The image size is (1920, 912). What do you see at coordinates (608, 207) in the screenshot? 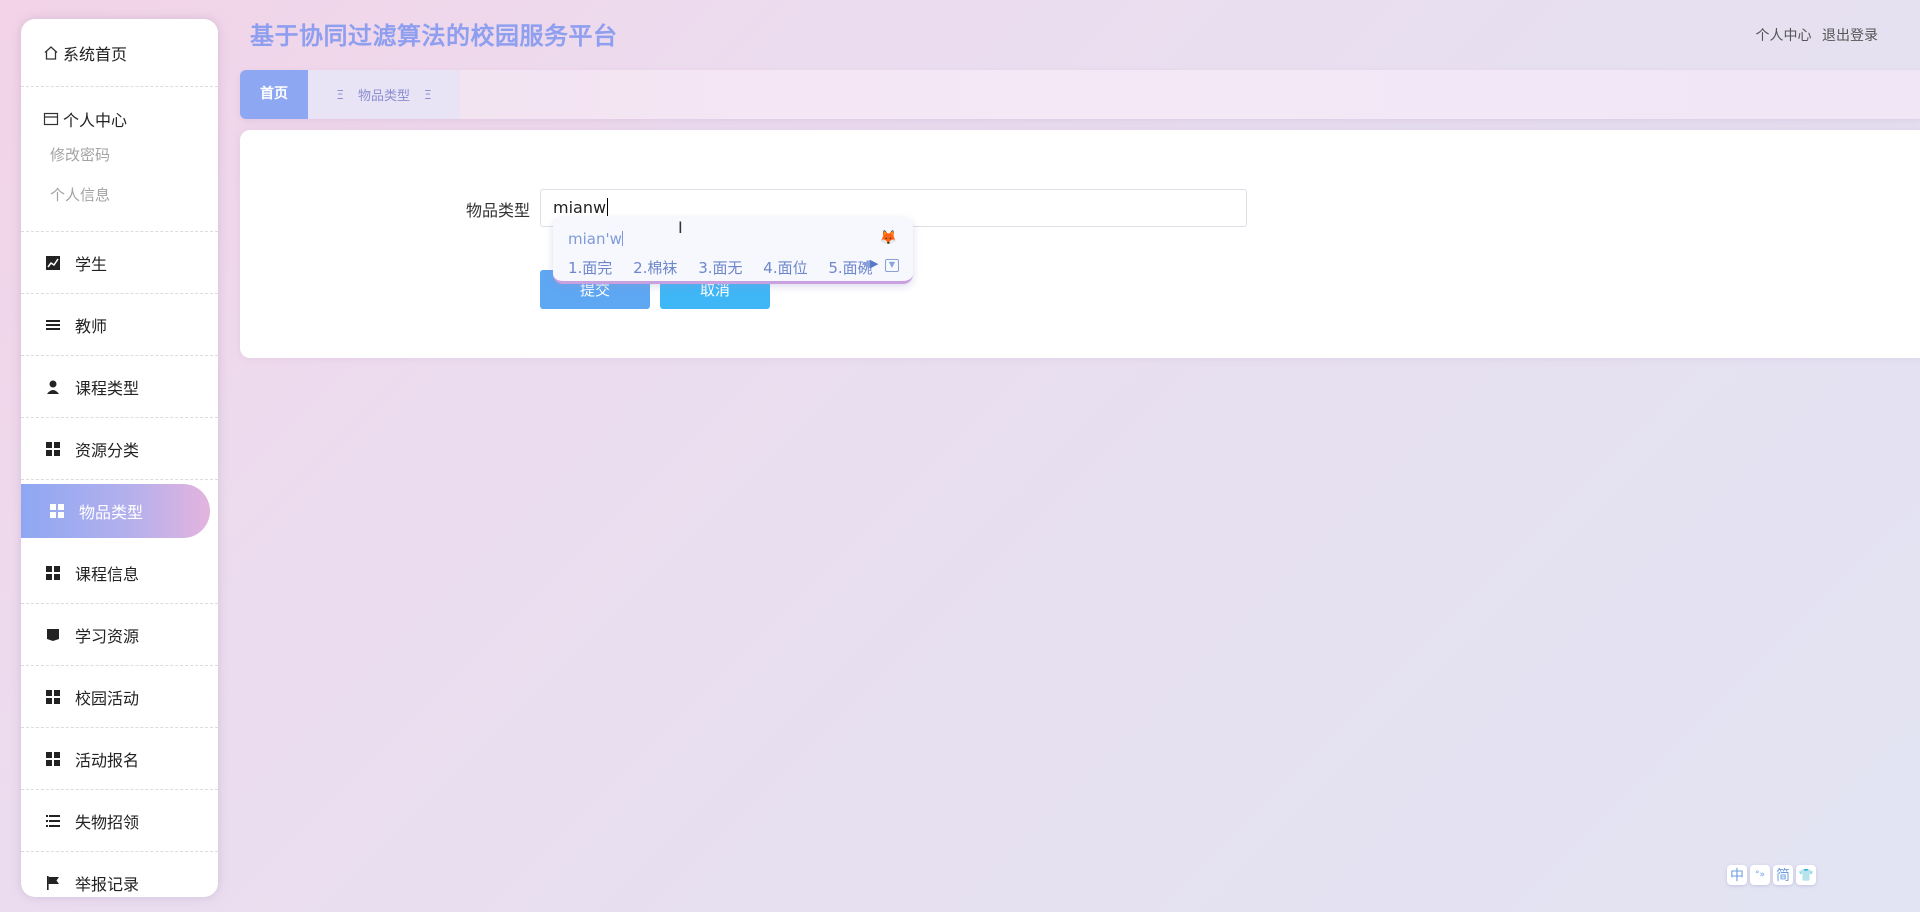
I see `text-caret` at bounding box center [608, 207].